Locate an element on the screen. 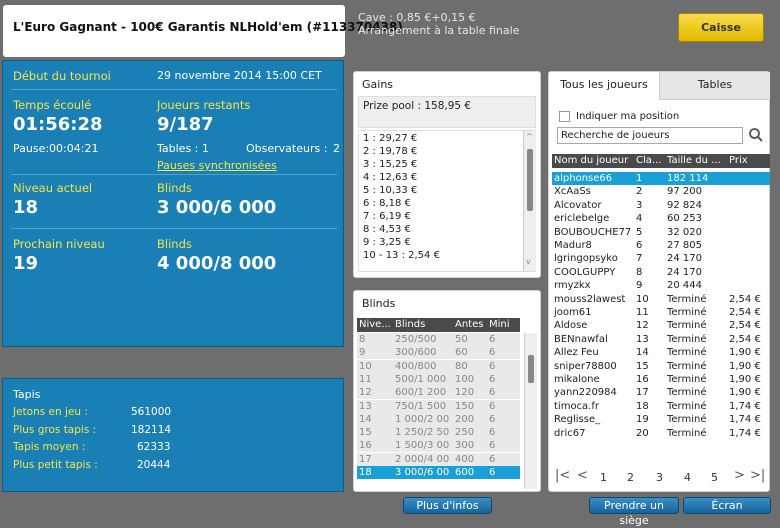 This screenshot has height=528, width=780. player-row: BENnawfal 13 Terminé 2,54 € is located at coordinates (661, 339).